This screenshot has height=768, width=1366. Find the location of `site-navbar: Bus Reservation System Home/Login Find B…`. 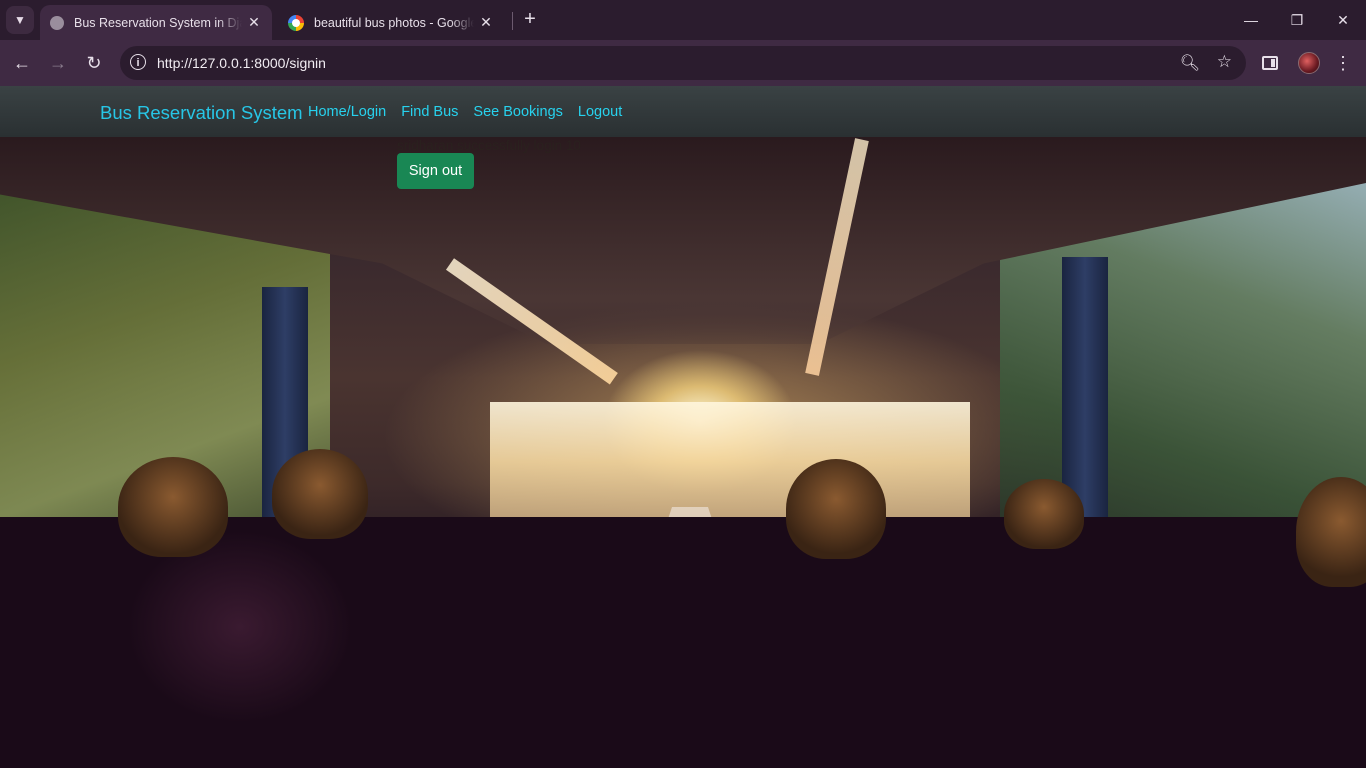

site-navbar: Bus Reservation System Home/Login Find B… is located at coordinates (683, 111).